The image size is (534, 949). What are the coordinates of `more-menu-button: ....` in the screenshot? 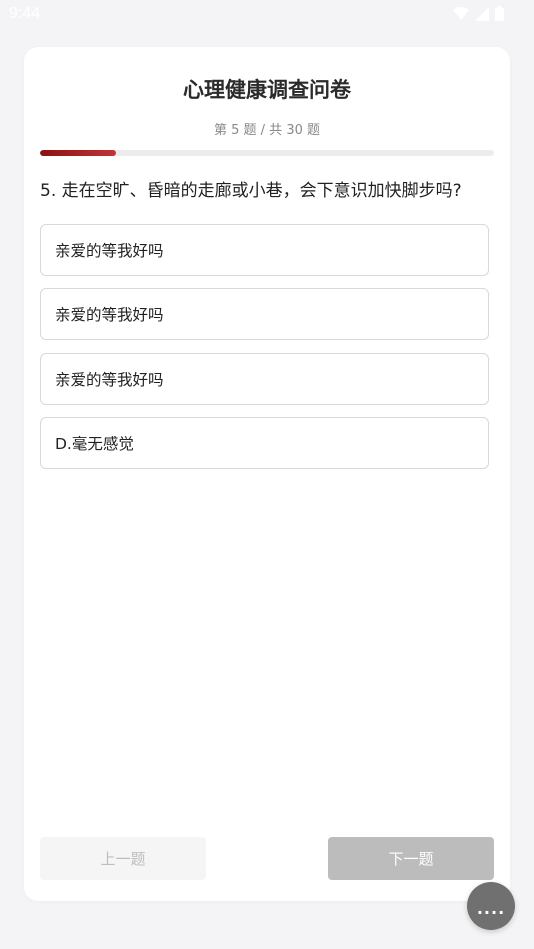 It's located at (491, 906).